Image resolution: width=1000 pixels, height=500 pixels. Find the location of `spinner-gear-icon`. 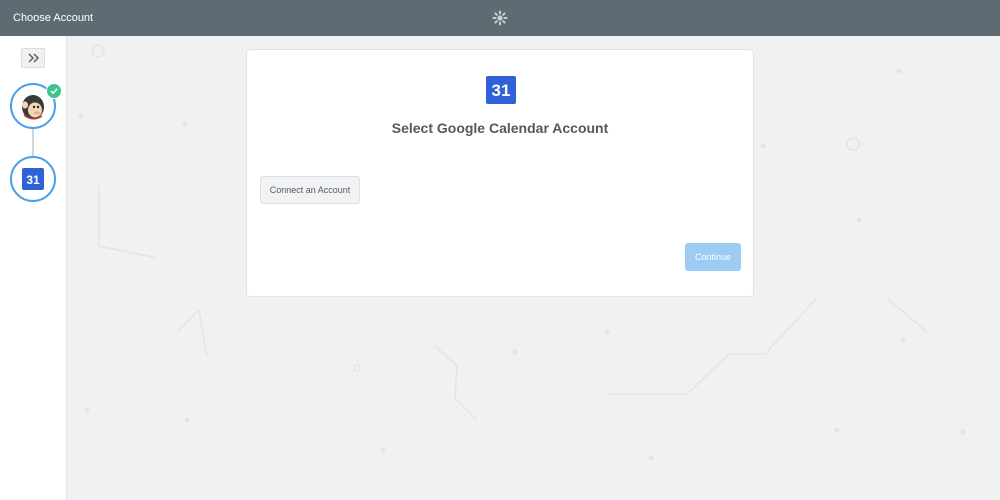

spinner-gear-icon is located at coordinates (500, 18).